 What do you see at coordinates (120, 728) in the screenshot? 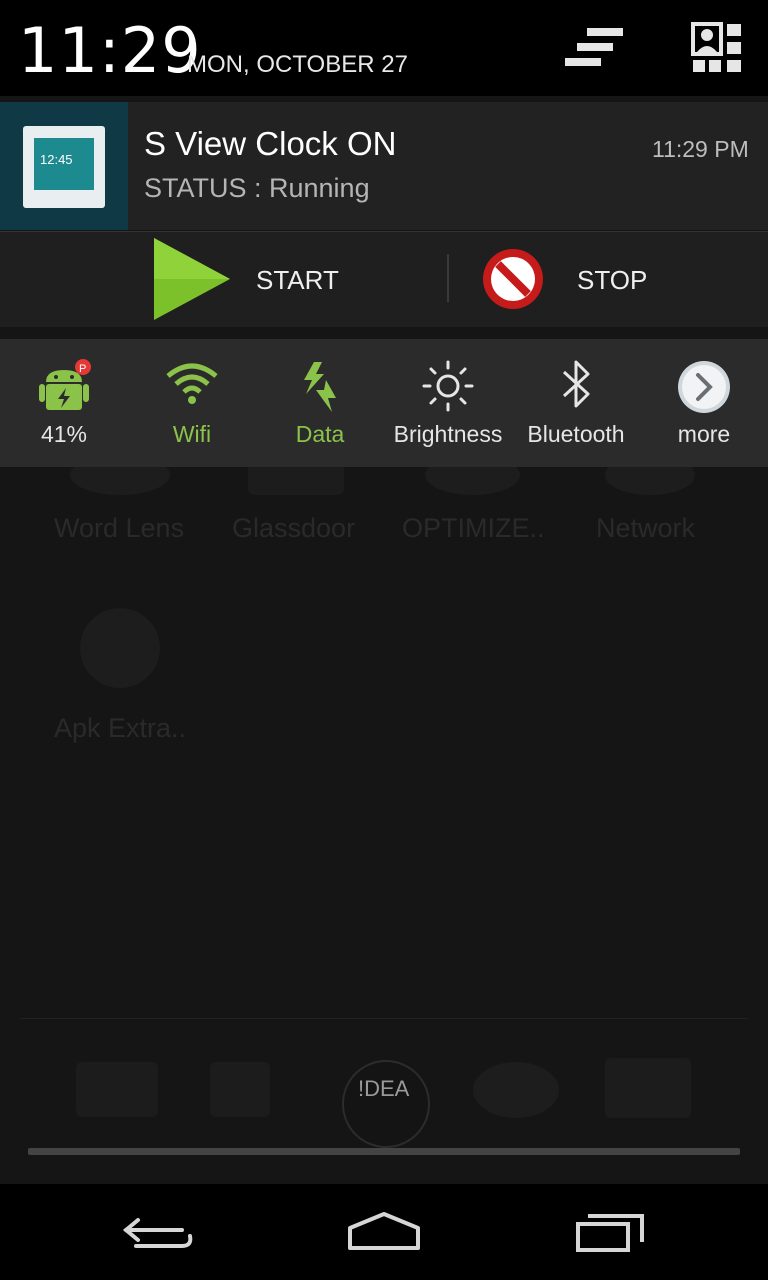
I see `app-label-apk-extractor: Apk Extra..` at bounding box center [120, 728].